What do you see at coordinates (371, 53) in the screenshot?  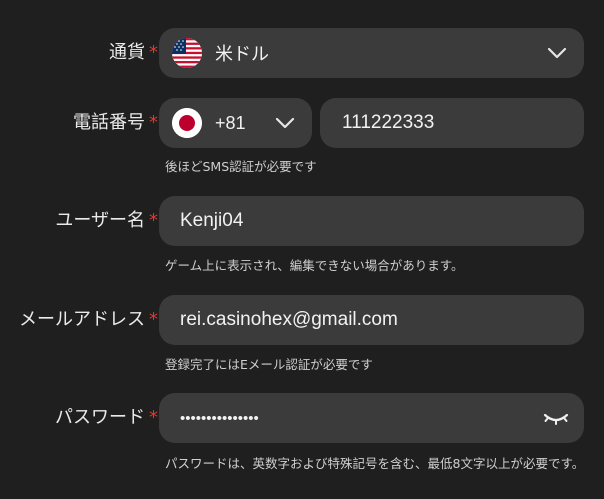 I see `currency-select: 米ドル` at bounding box center [371, 53].